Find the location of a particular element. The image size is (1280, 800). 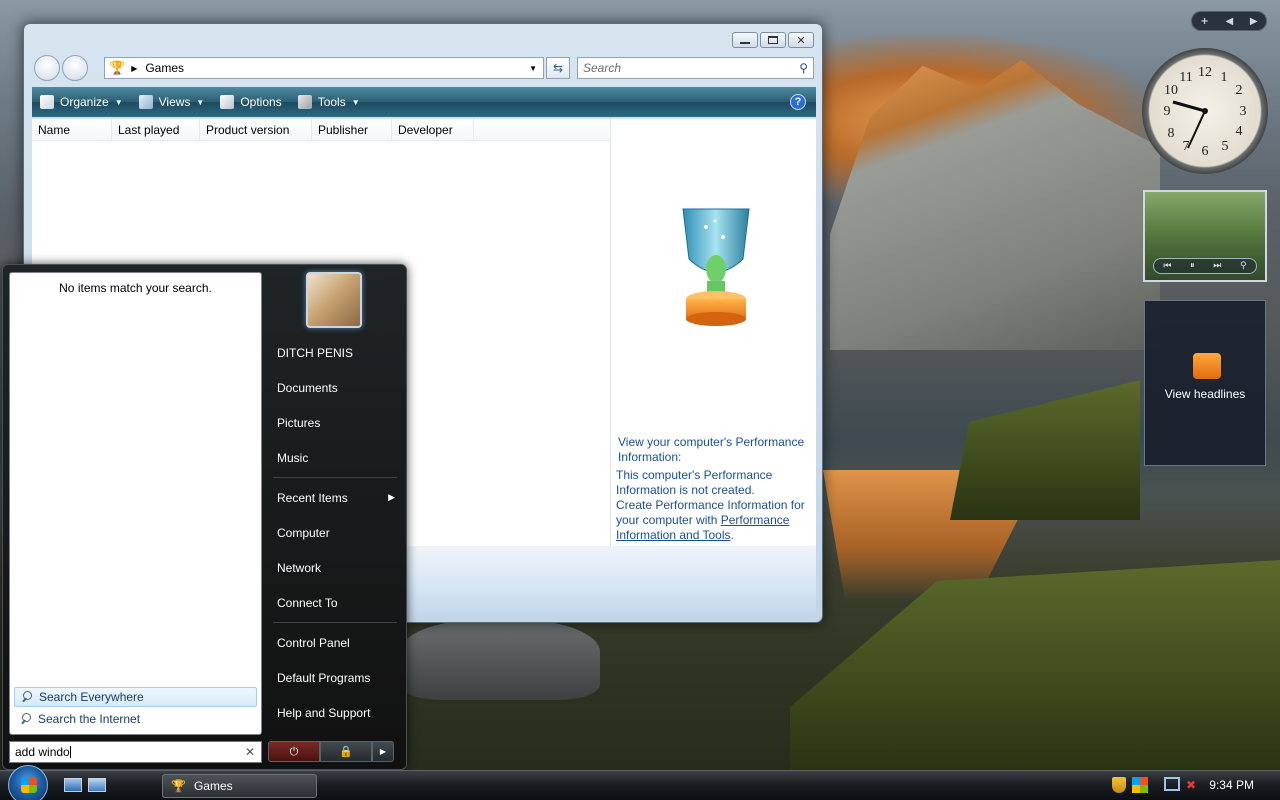

start-item-music: Music is located at coordinates (335, 457).